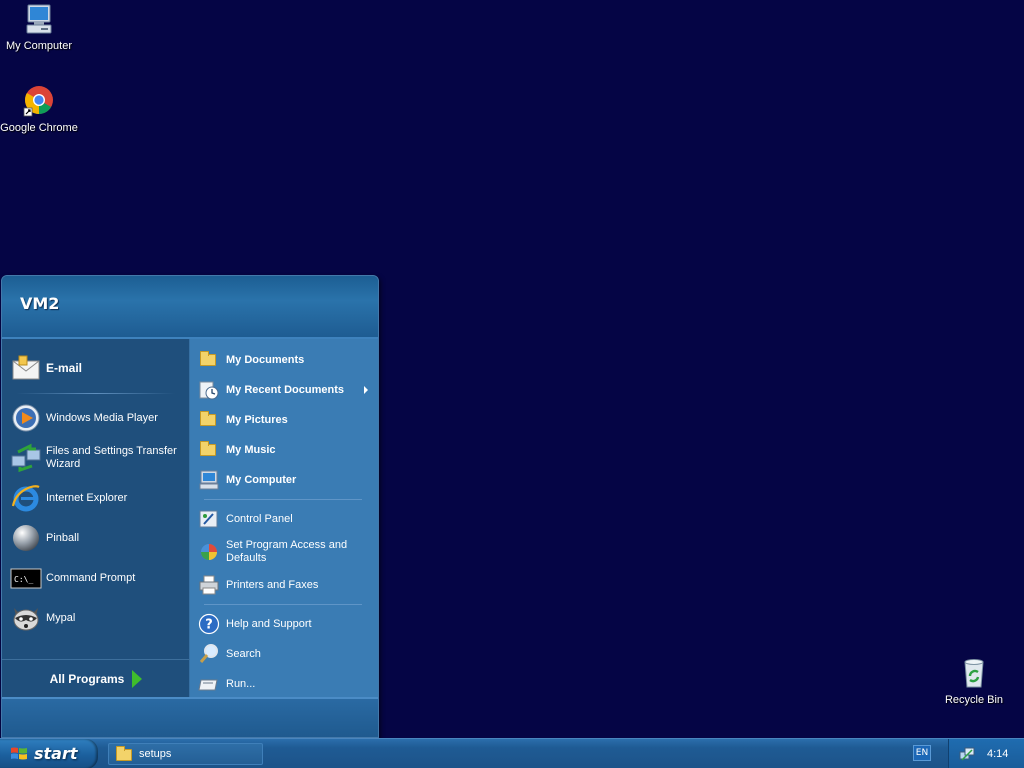 Image resolution: width=1024 pixels, height=768 pixels. Describe the element at coordinates (26, 368) in the screenshot. I see `email-icon` at that location.